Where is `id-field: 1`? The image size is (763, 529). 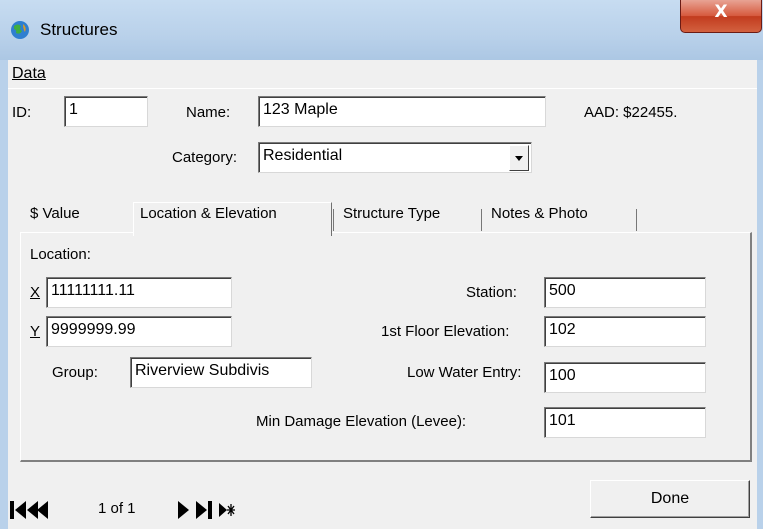 id-field: 1 is located at coordinates (106, 111).